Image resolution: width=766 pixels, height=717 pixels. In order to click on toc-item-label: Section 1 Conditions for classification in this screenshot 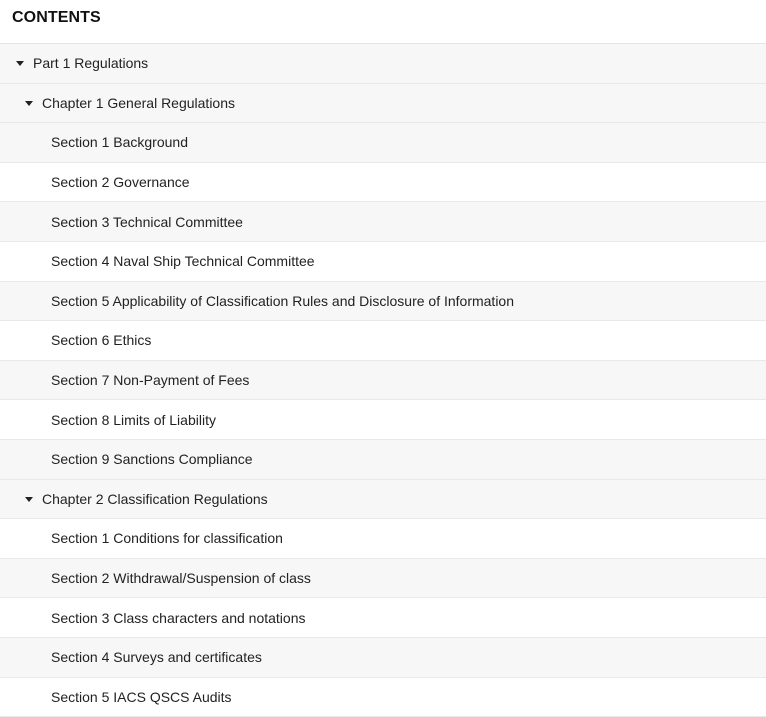, I will do `click(167, 538)`.